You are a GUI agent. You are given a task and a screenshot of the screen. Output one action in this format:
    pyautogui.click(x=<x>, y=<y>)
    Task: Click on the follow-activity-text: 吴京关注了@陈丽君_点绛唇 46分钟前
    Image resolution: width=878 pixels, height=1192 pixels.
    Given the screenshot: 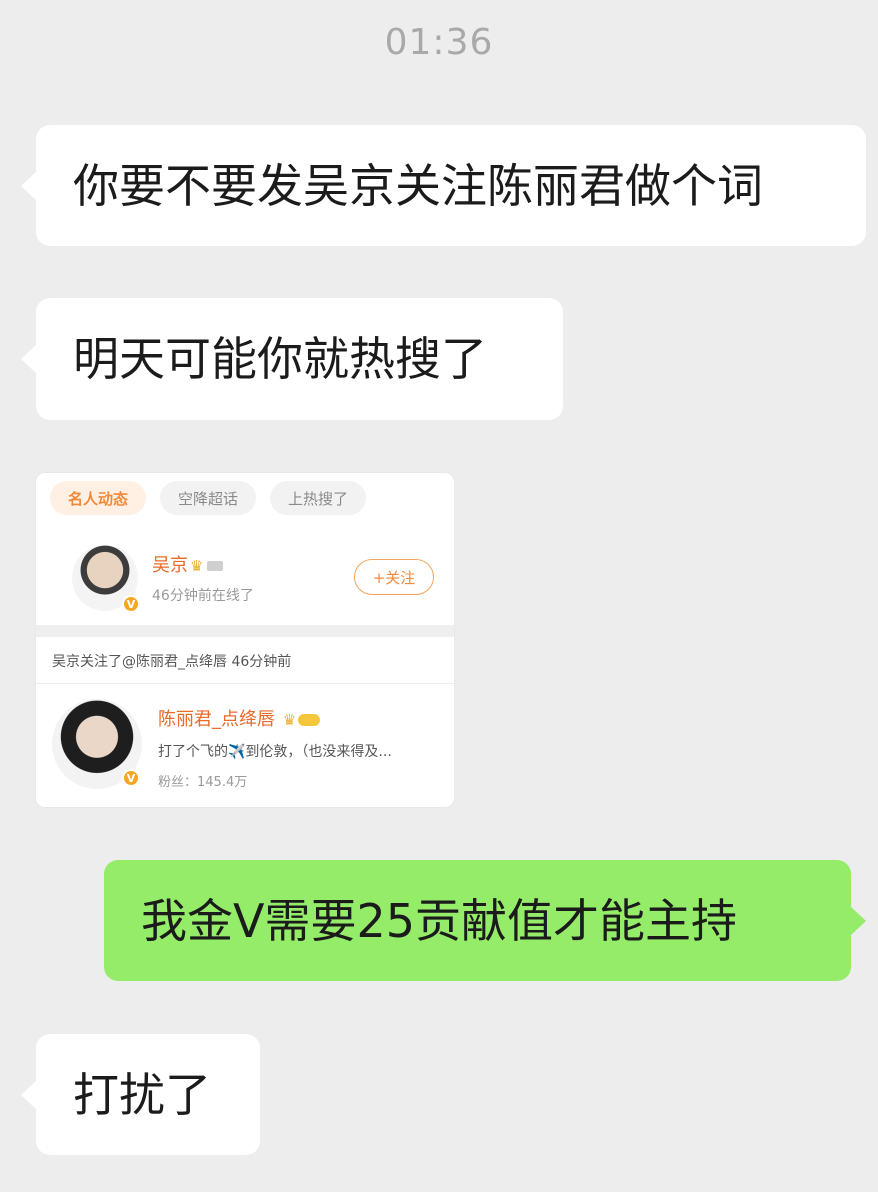 What is the action you would take?
    pyautogui.click(x=172, y=662)
    